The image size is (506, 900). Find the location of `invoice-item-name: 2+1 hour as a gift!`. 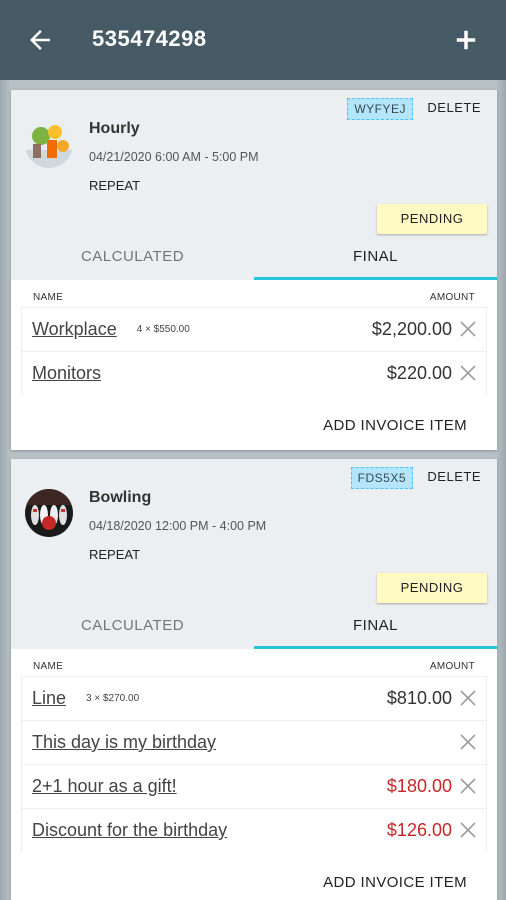

invoice-item-name: 2+1 hour as a gift! is located at coordinates (104, 786).